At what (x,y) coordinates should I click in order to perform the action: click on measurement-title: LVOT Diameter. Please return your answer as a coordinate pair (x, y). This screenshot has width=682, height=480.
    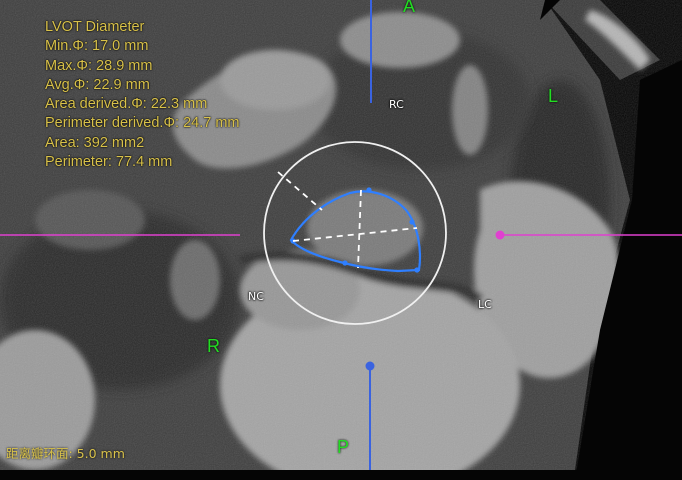
    Looking at the image, I should click on (95, 27).